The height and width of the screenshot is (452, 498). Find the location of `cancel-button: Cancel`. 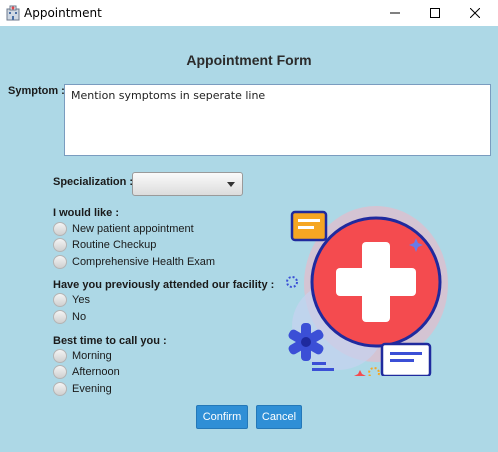

cancel-button: Cancel is located at coordinates (279, 417).